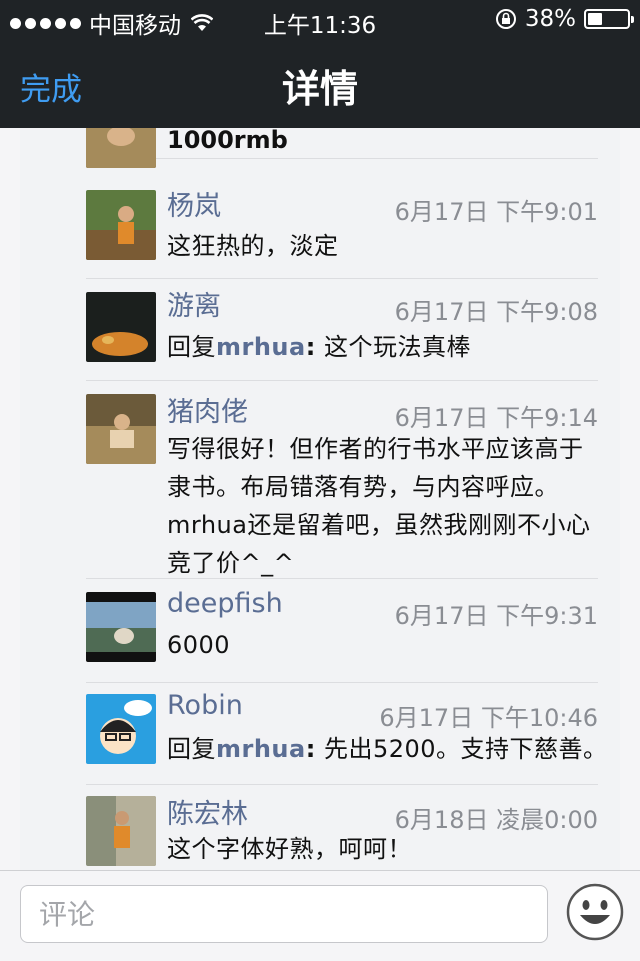 Image resolution: width=640 pixels, height=961 pixels. Describe the element at coordinates (319, 347) in the screenshot. I see `comment-text: 回复mrhua: 这个玩法真棒` at that location.